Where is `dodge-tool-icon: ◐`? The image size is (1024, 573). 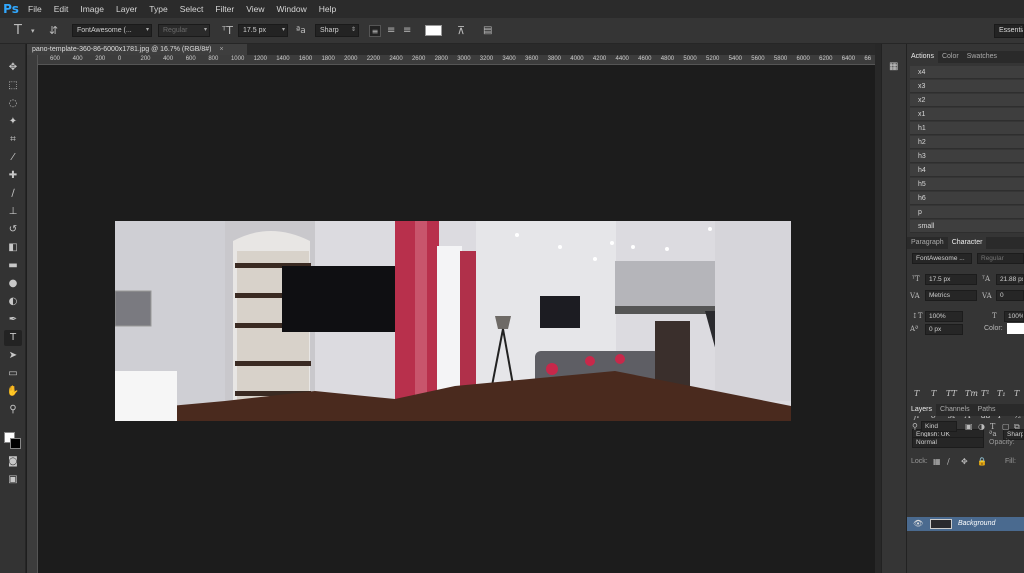
dodge-tool-icon: ◐ is located at coordinates (13, 302).